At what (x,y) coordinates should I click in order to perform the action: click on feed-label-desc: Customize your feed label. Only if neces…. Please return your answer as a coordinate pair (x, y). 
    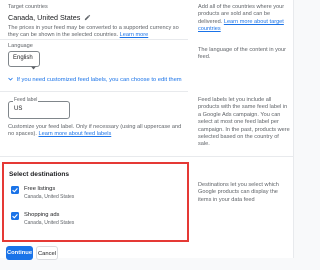
    Looking at the image, I should click on (98, 131).